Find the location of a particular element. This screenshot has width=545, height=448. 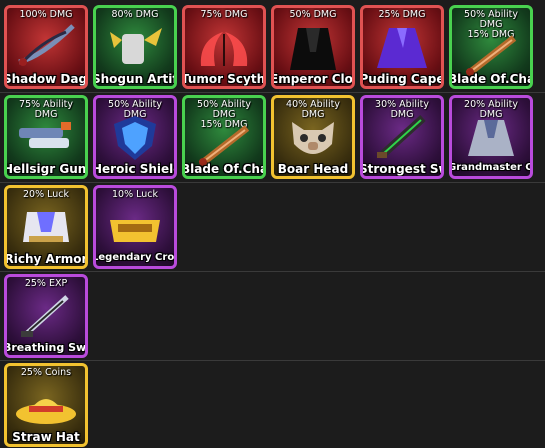

straw-hat-icon is located at coordinates (46, 411).